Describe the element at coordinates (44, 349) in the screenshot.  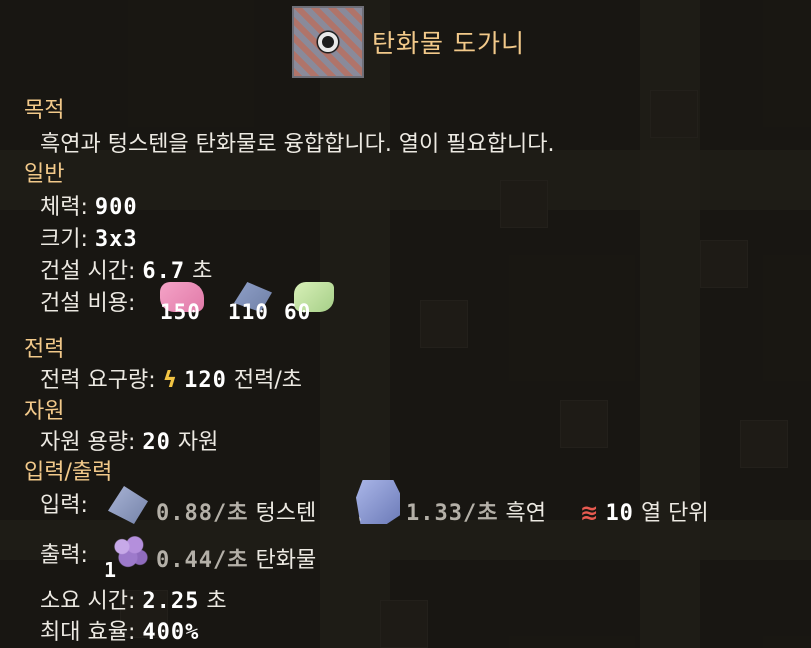
I see `section-power: 전력` at that location.